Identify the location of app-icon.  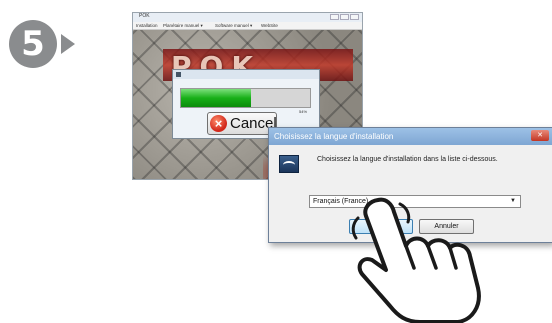
(178, 74).